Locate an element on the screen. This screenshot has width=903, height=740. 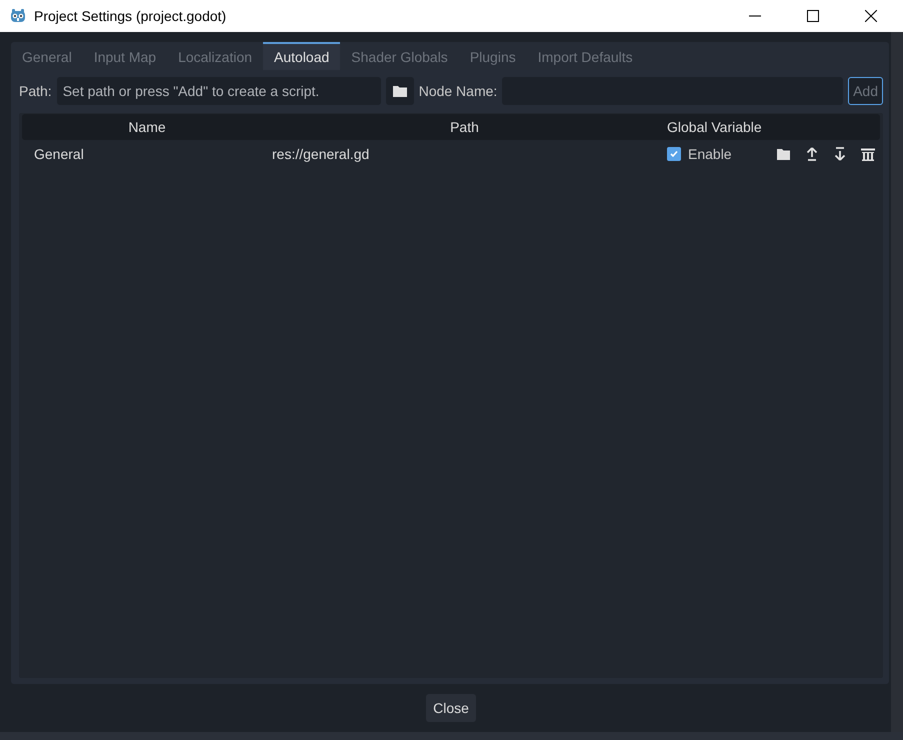
tab: Localization is located at coordinates (215, 56).